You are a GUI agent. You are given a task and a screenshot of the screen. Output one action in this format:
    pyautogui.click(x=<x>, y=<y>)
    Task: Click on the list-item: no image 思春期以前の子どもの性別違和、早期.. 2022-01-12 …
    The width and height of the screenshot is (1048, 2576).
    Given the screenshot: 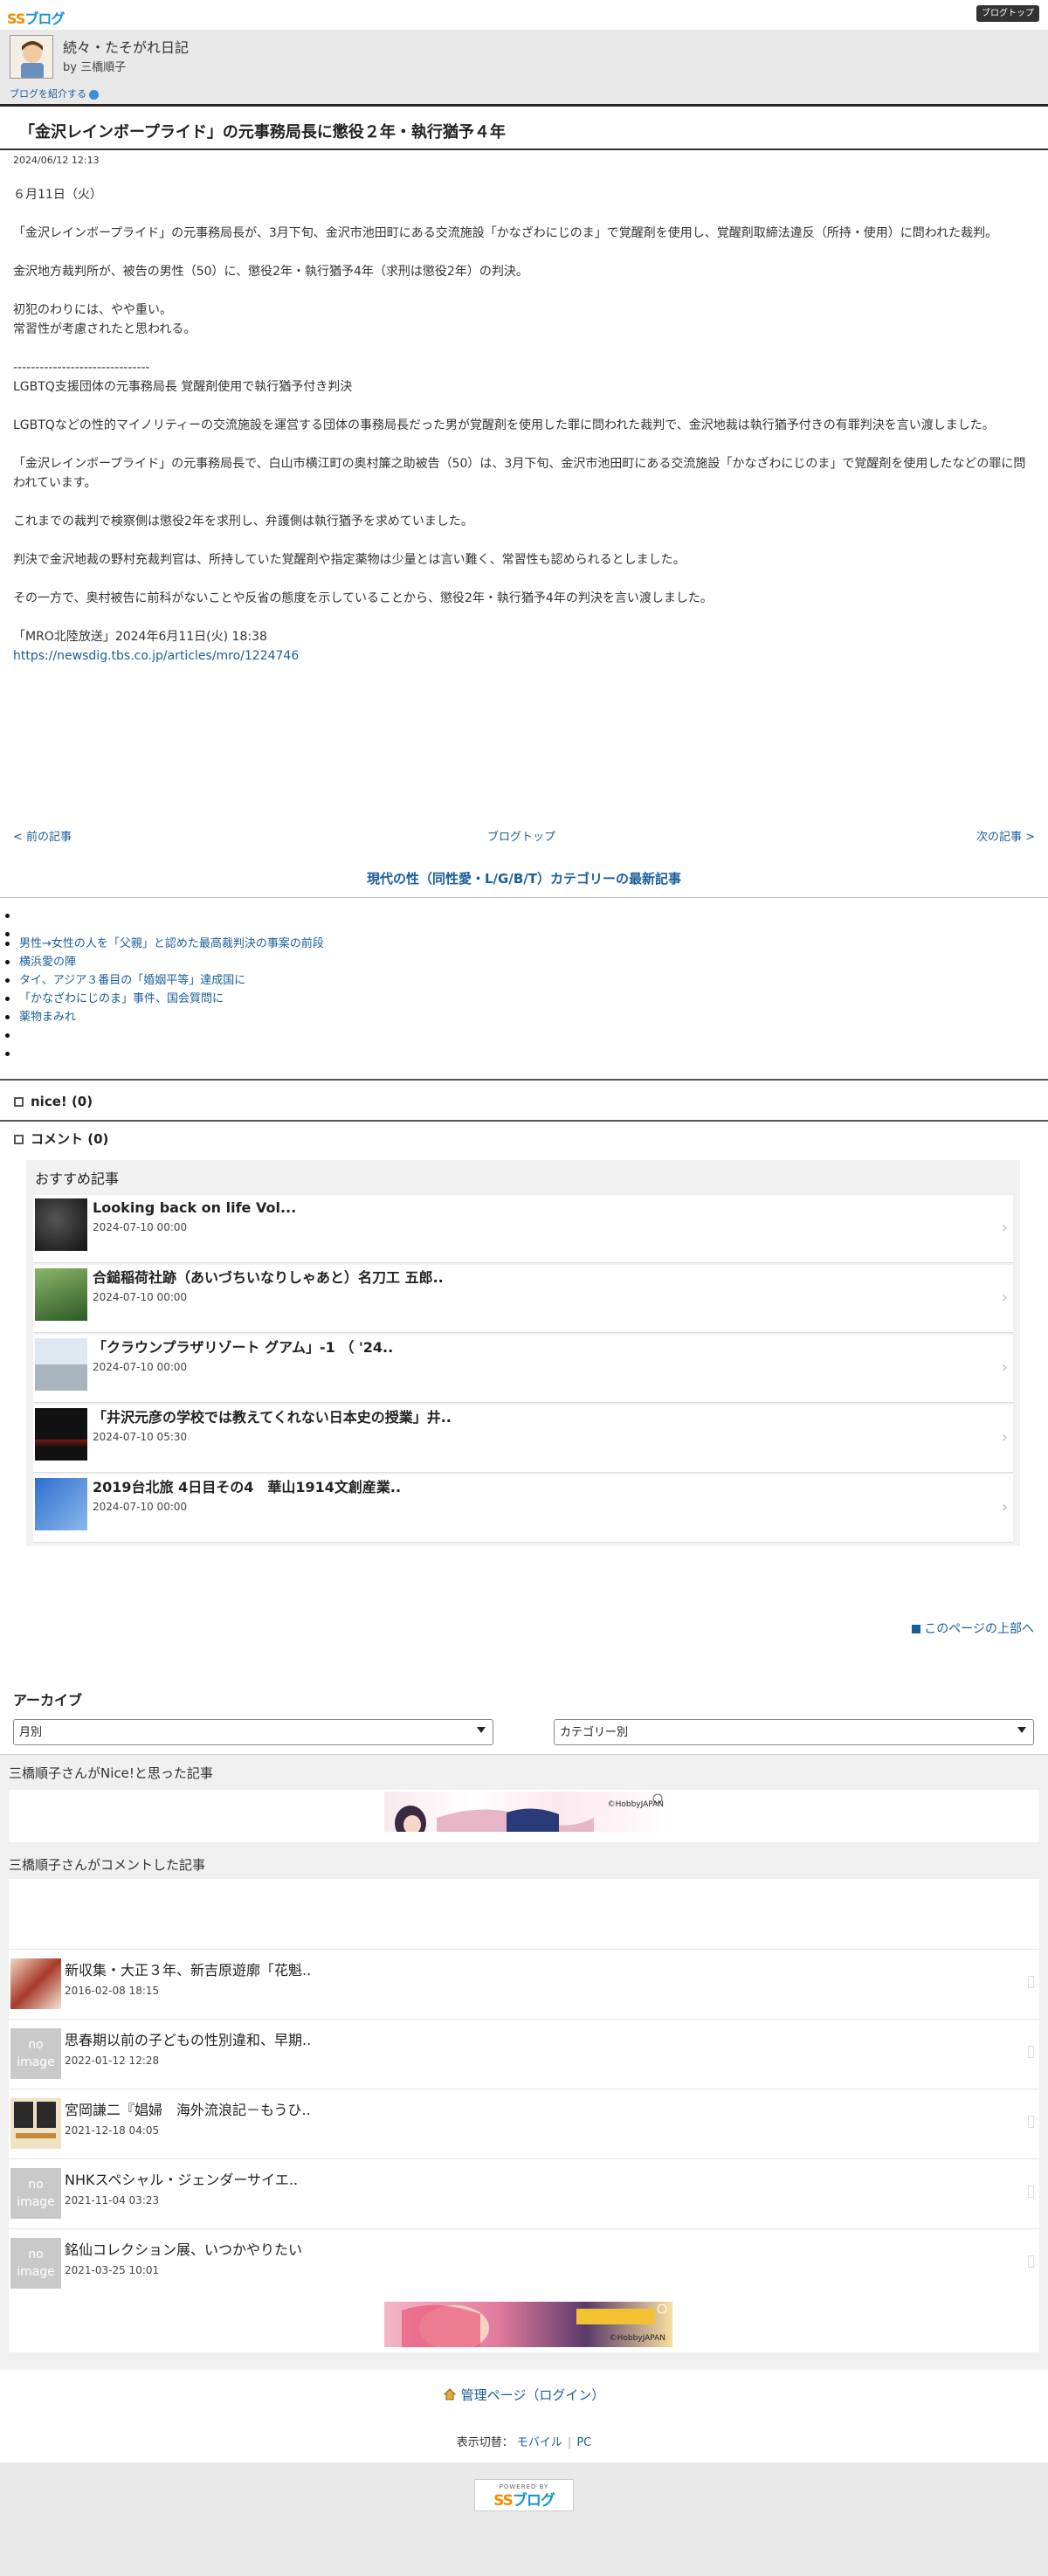 What is the action you would take?
    pyautogui.click(x=524, y=2054)
    